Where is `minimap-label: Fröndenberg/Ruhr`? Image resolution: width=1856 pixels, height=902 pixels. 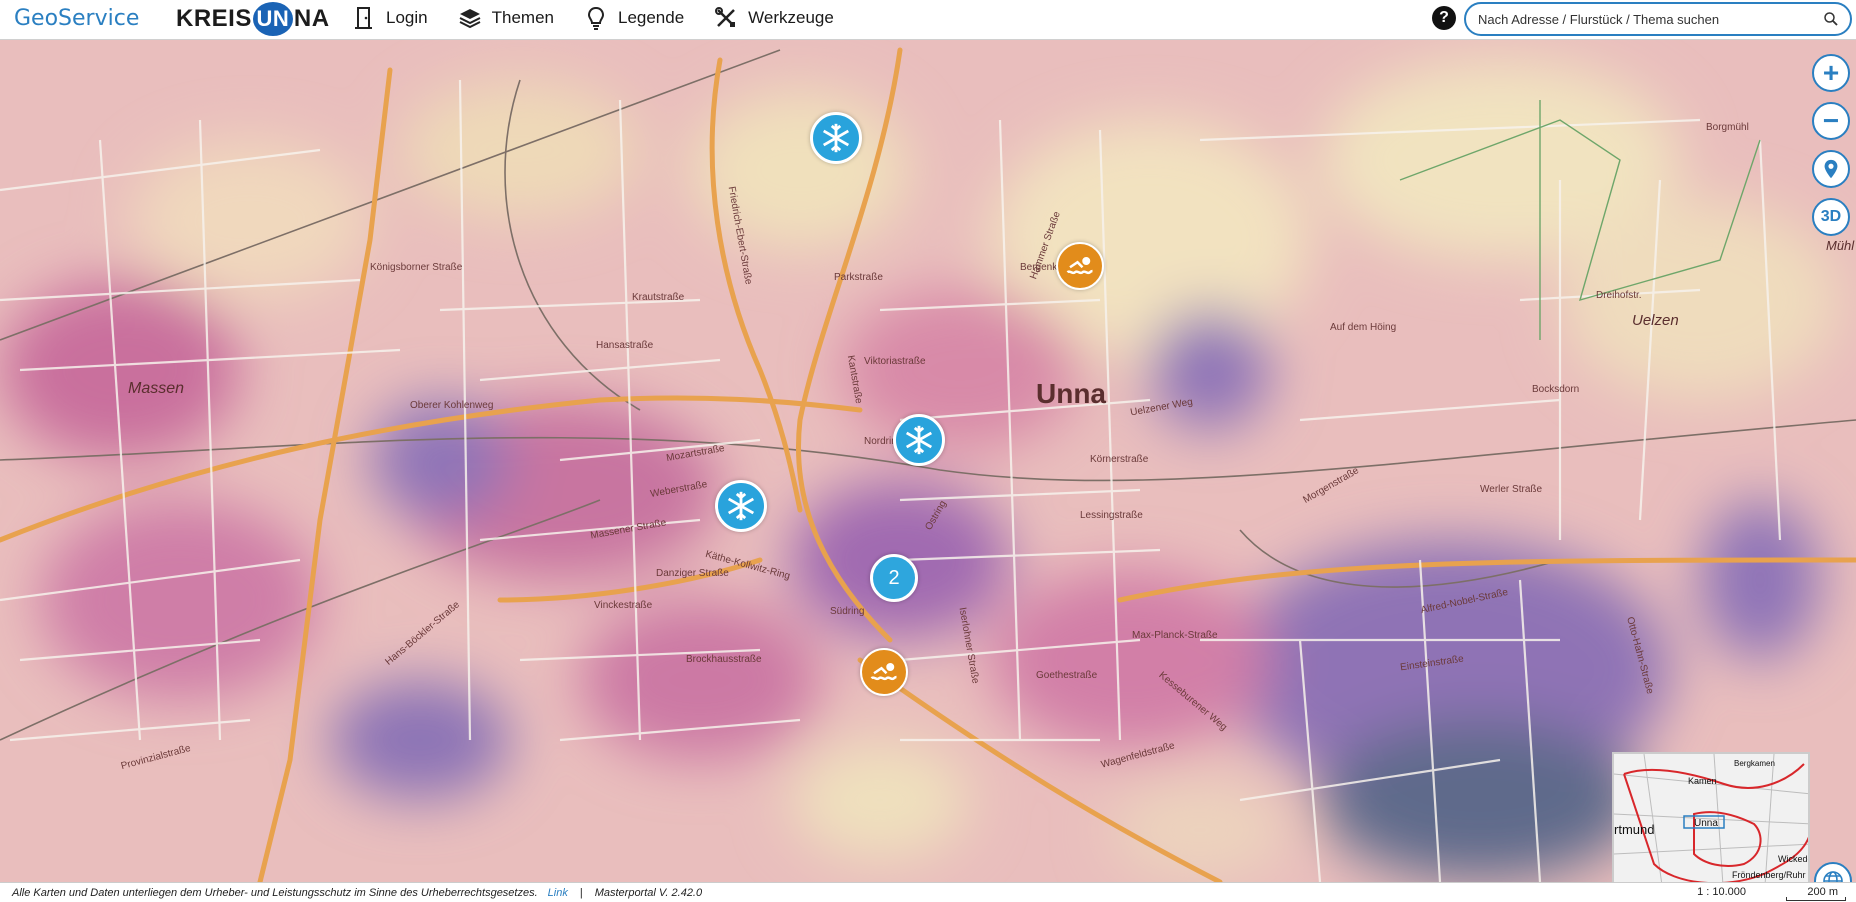 minimap-label: Fröndenberg/Ruhr is located at coordinates (1769, 875).